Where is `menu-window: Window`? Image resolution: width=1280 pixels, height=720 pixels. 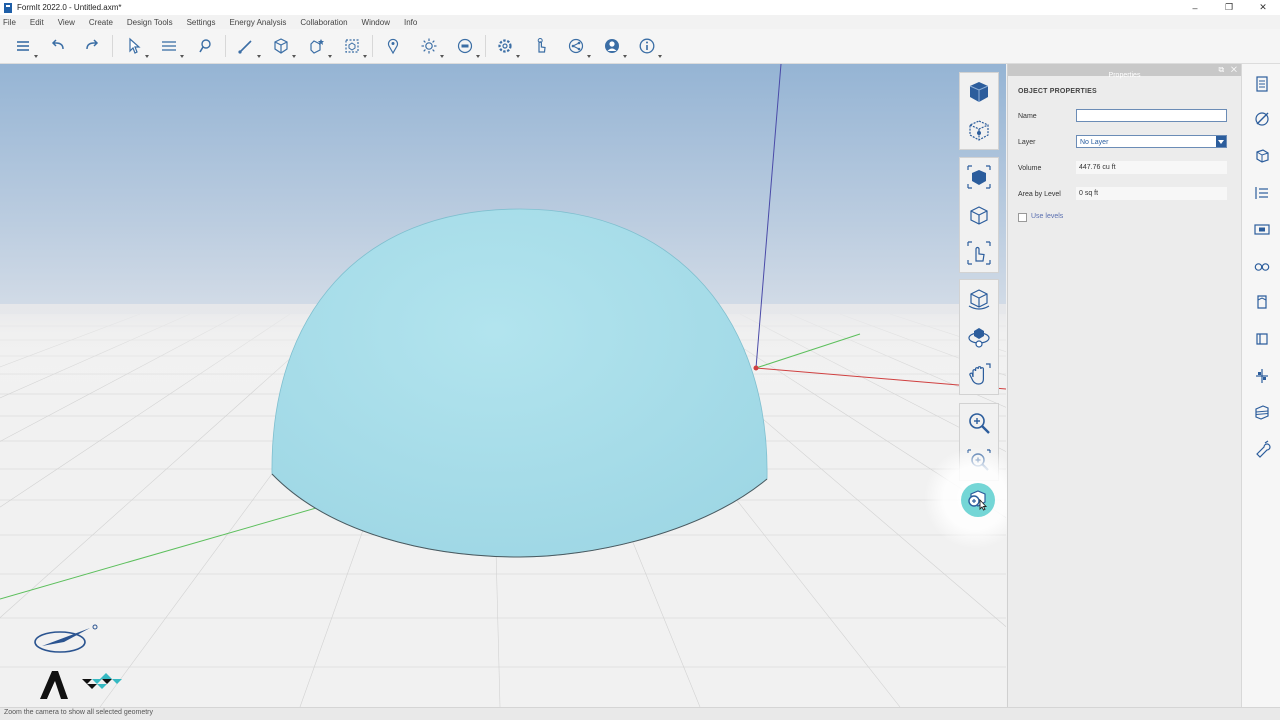 menu-window: Window is located at coordinates (376, 22).